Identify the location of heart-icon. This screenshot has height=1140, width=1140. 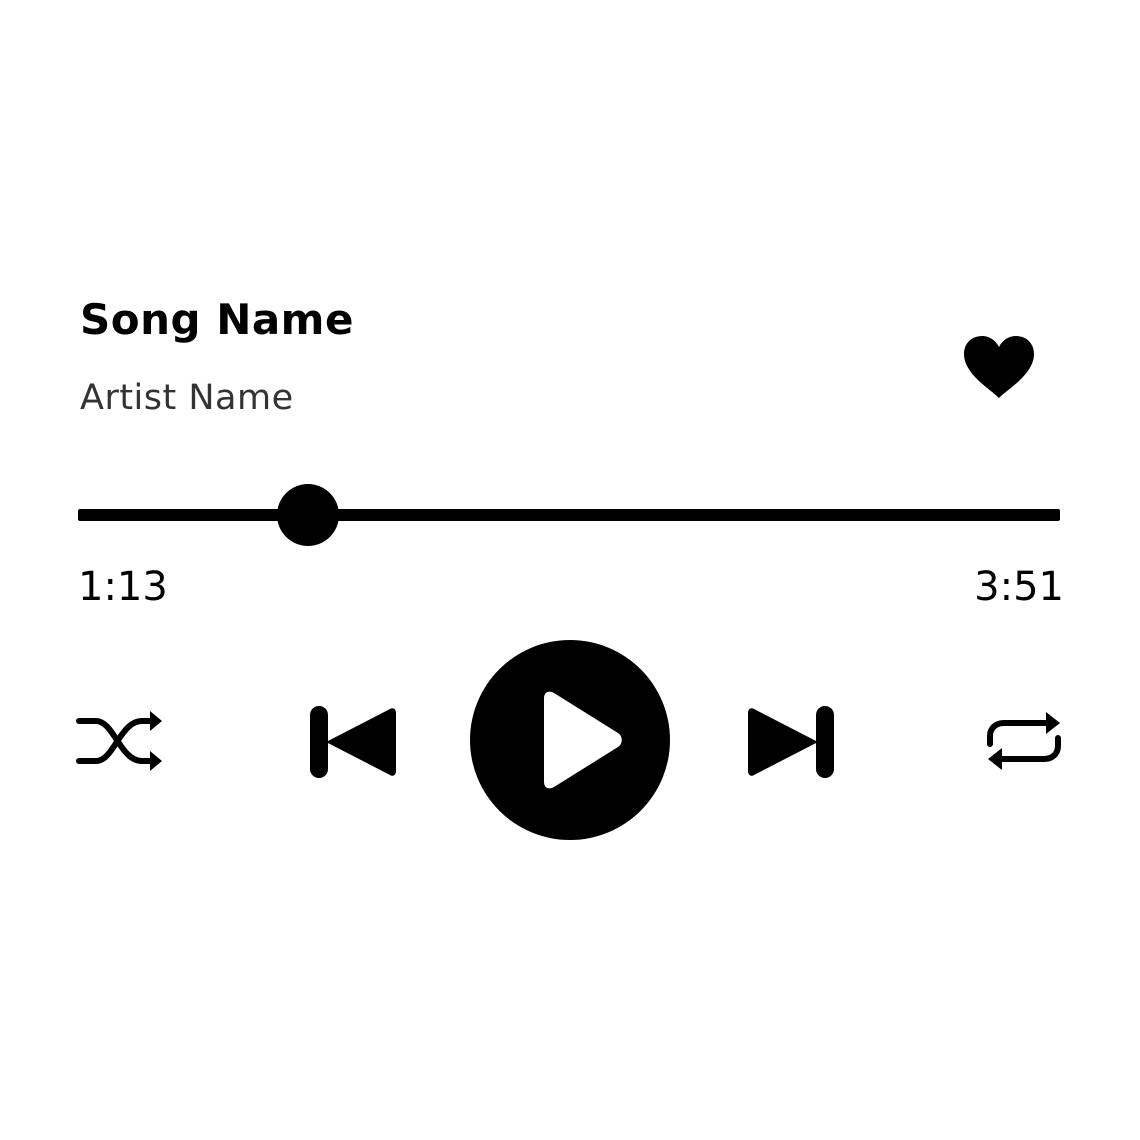
(999, 367).